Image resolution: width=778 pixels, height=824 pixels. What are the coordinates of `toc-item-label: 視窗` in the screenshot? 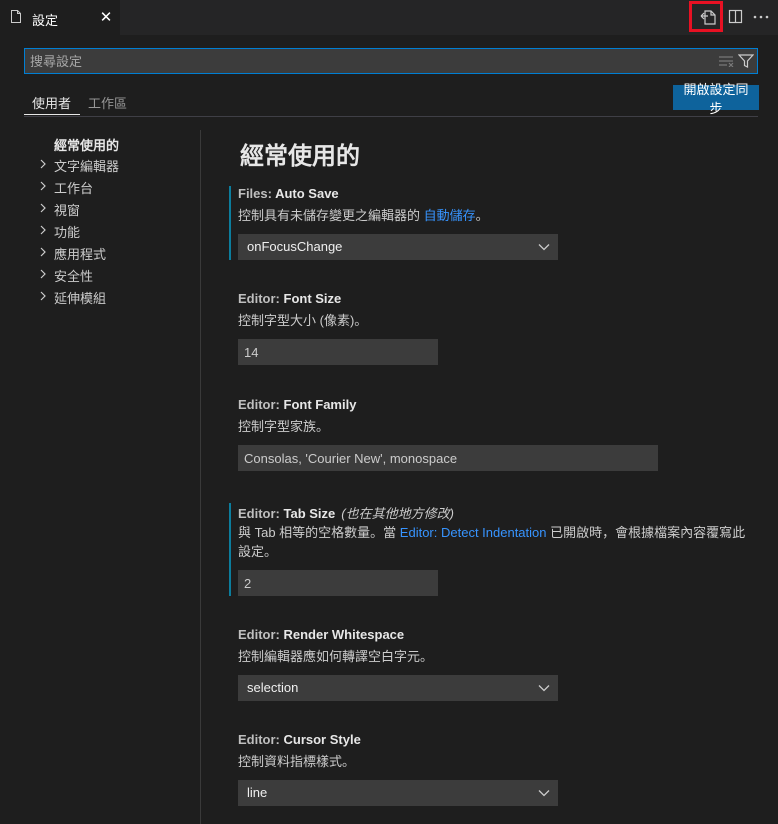 It's located at (67, 210).